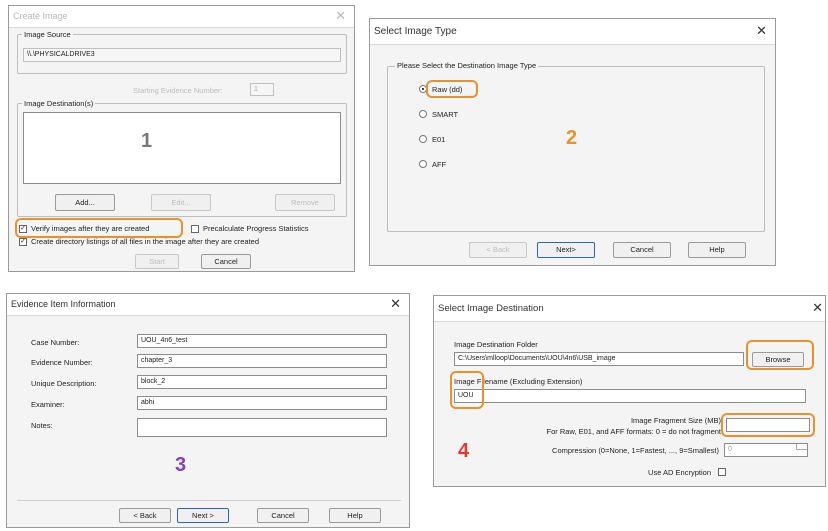  Describe the element at coordinates (452, 89) in the screenshot. I see `raw-dd-highlight` at that location.